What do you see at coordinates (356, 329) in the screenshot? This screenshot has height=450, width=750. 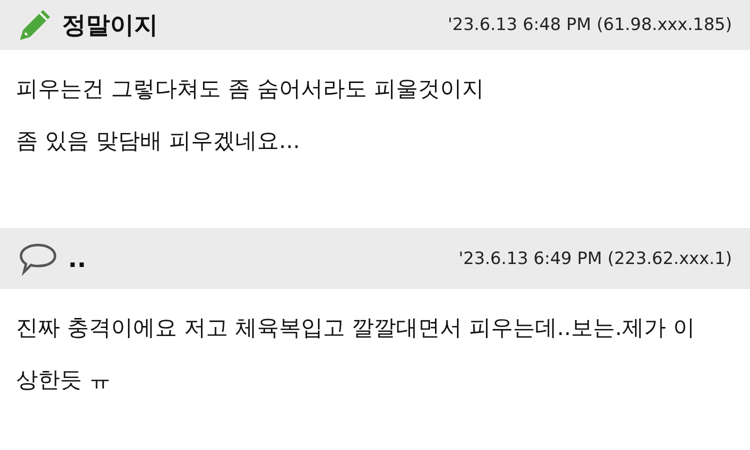 I see `comment-text: 진짜 충격이에요 저고 체육복입고 깔깔대면서 피우는데..보는.제가 이` at bounding box center [356, 329].